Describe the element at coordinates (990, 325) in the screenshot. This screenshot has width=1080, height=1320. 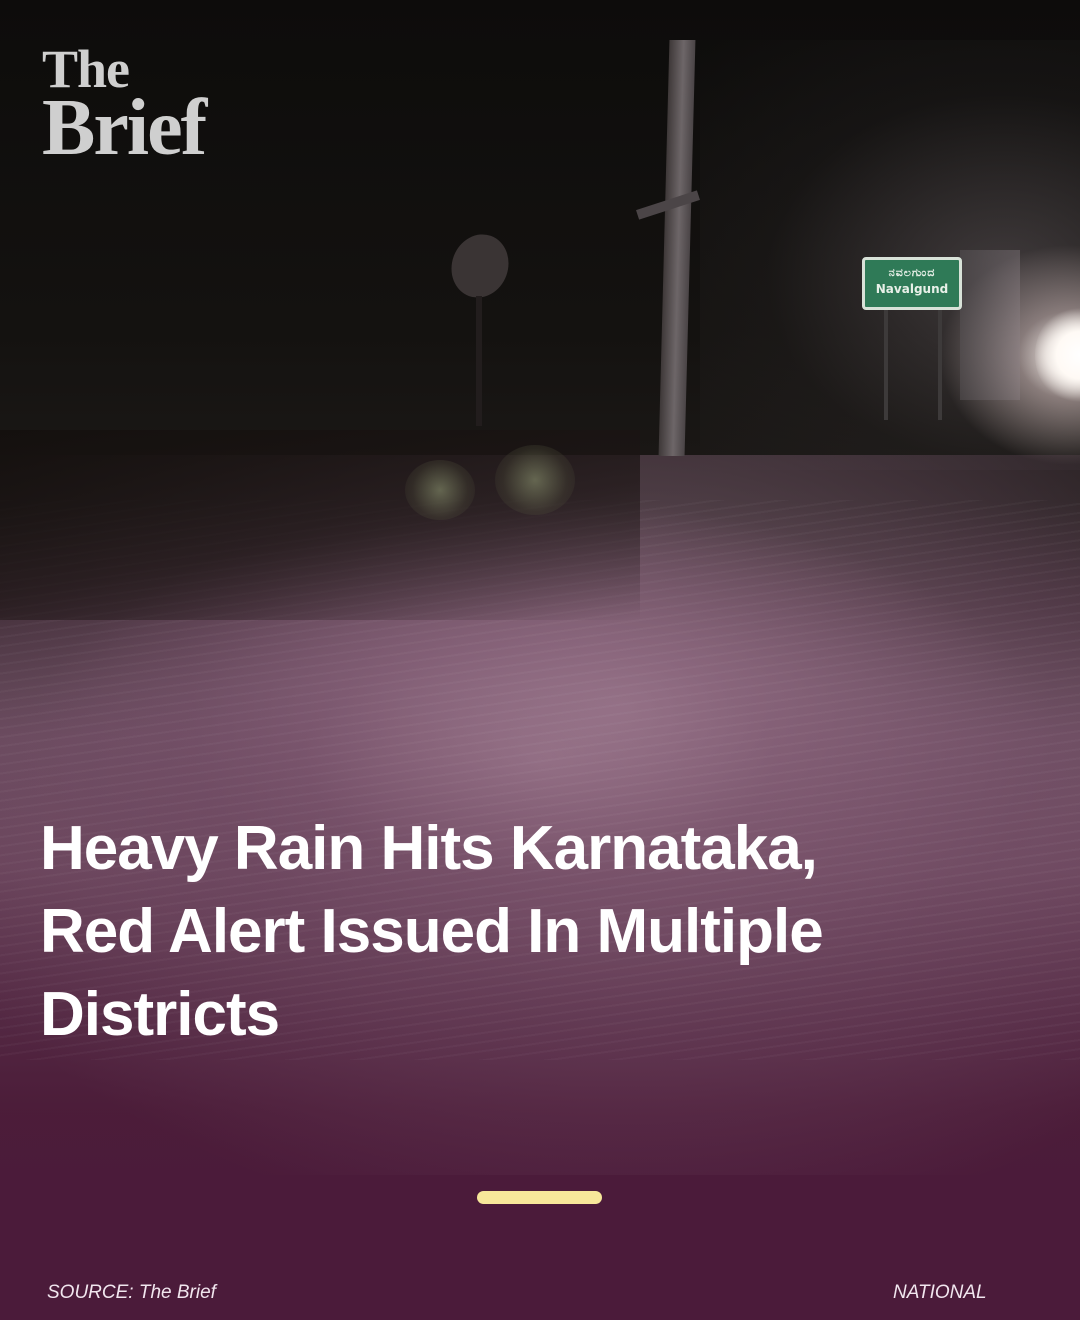
I see `roadside-wall` at that location.